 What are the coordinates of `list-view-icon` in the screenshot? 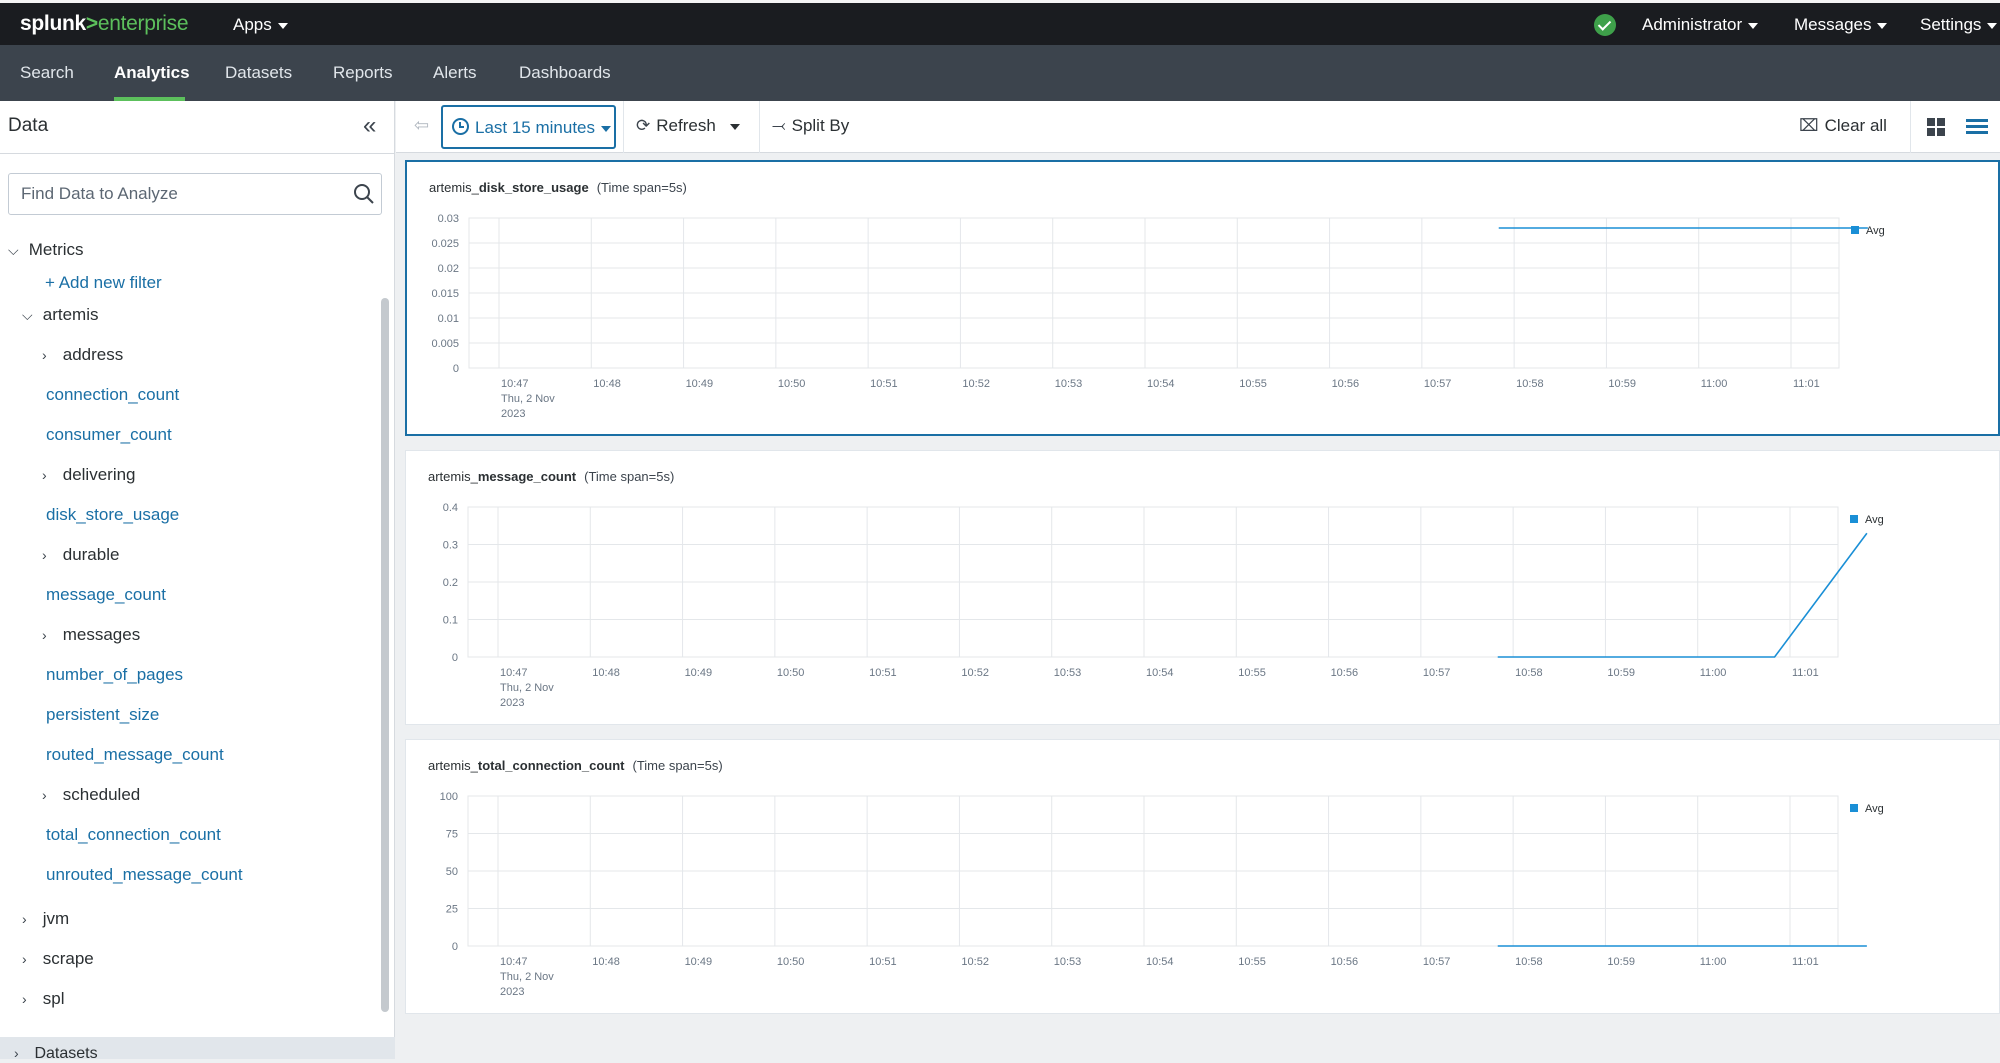 It's located at (1977, 127).